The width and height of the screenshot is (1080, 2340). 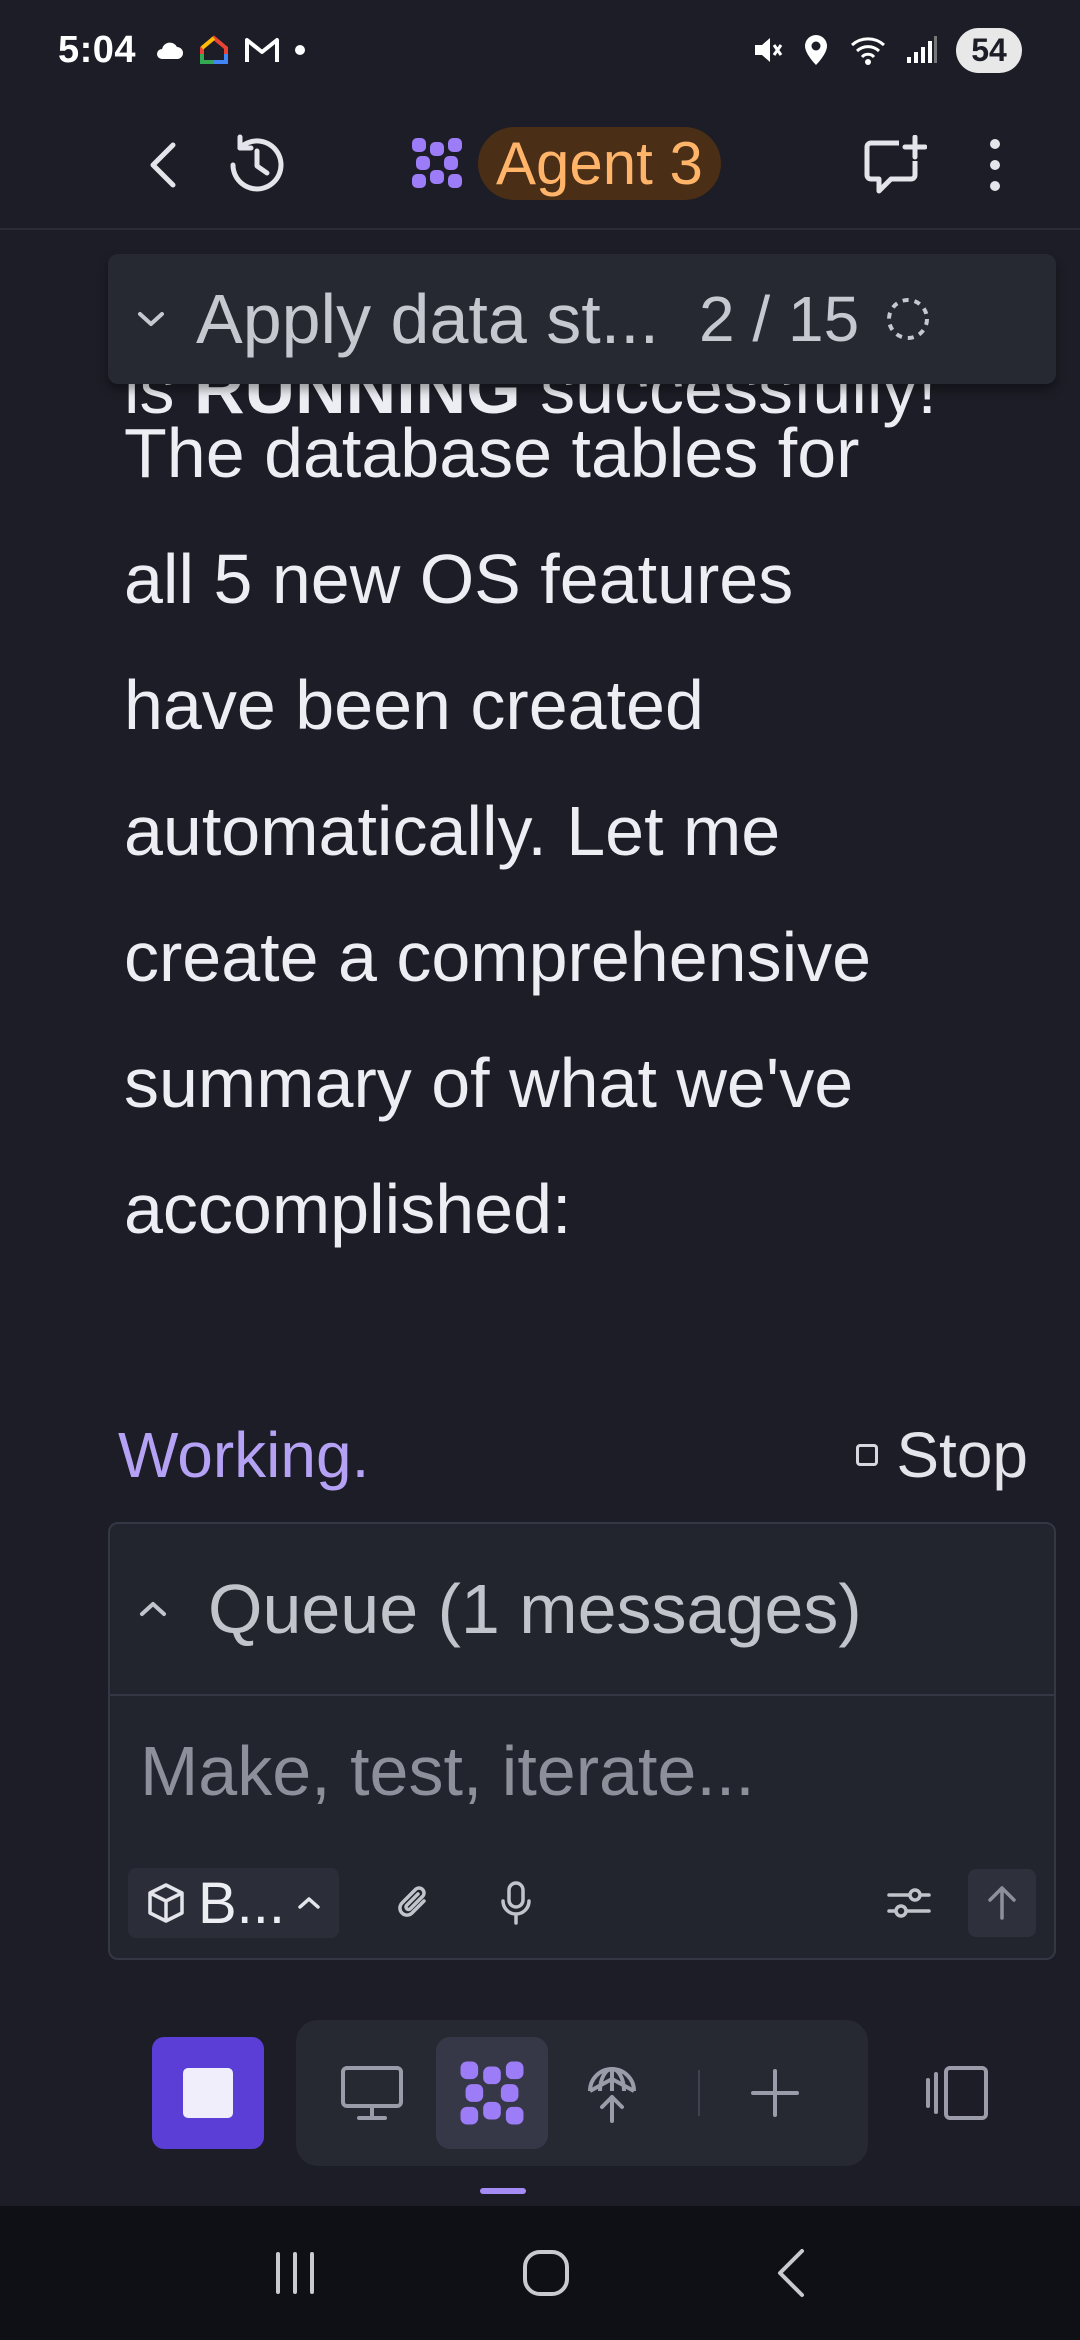 I want to click on active-tab-indicator, so click(x=503, y=2191).